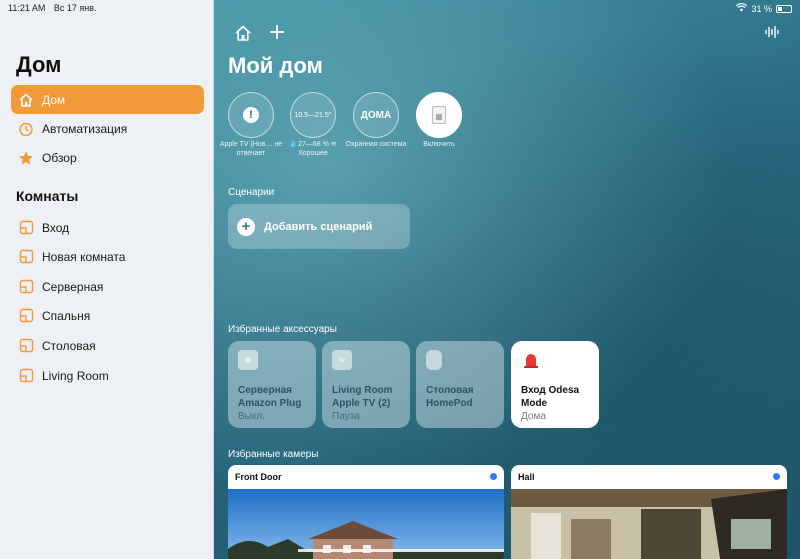  Describe the element at coordinates (27, 8) in the screenshot. I see `status-time: 11:21 AM` at that location.